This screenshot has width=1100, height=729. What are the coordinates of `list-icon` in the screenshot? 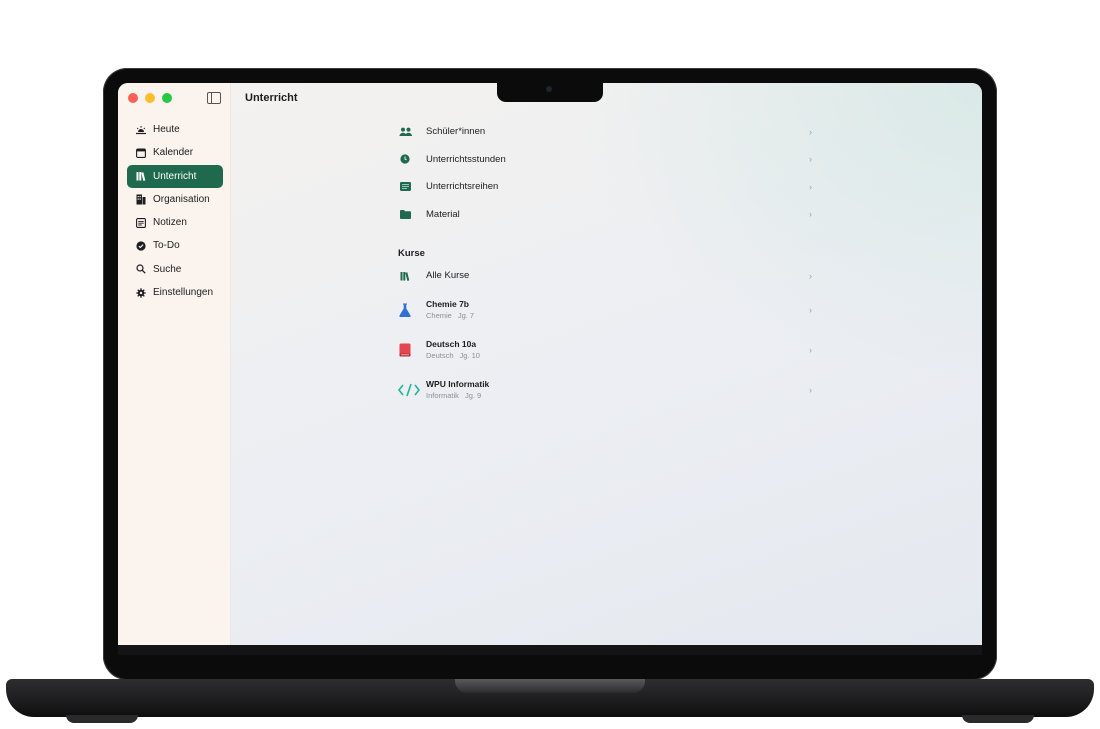 It's located at (405, 187).